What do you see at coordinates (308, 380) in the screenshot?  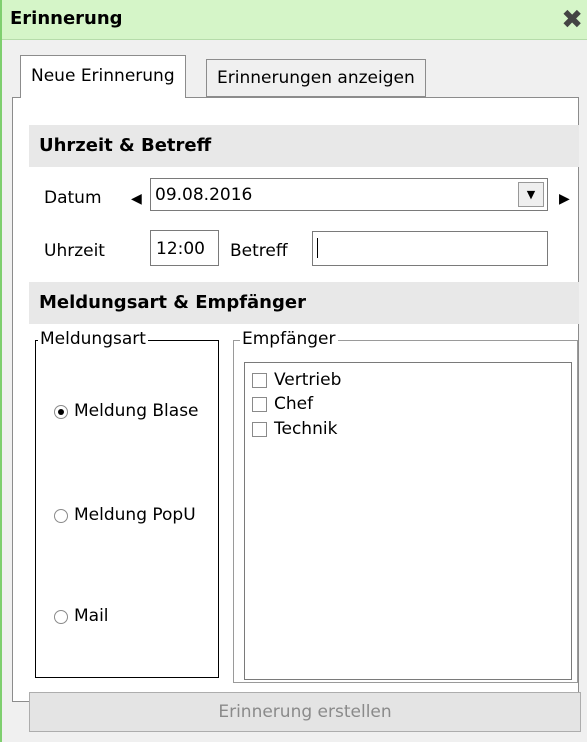 I see `recipient-label: Vertrieb` at bounding box center [308, 380].